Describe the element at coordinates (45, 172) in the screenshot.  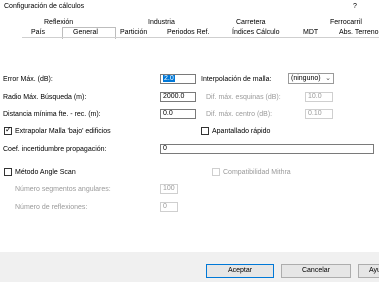
I see `angle-scan-label: Método Angle Scan` at that location.